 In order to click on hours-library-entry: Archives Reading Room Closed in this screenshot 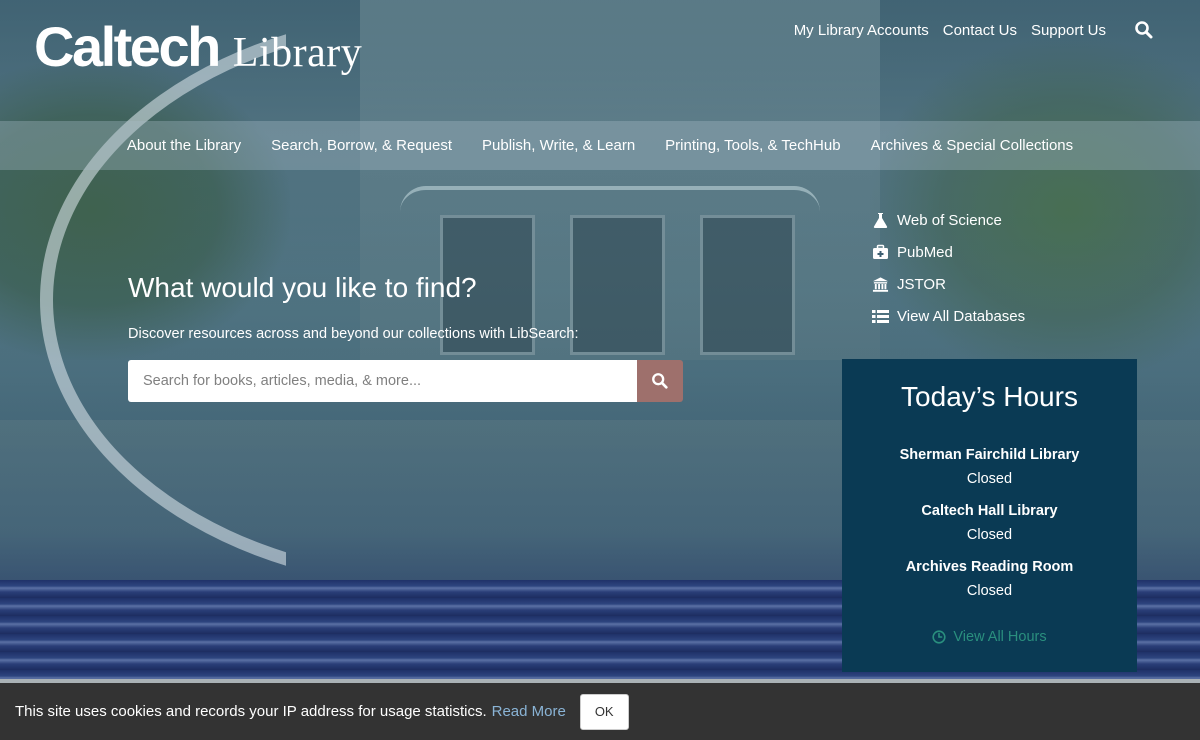, I will do `click(989, 579)`.